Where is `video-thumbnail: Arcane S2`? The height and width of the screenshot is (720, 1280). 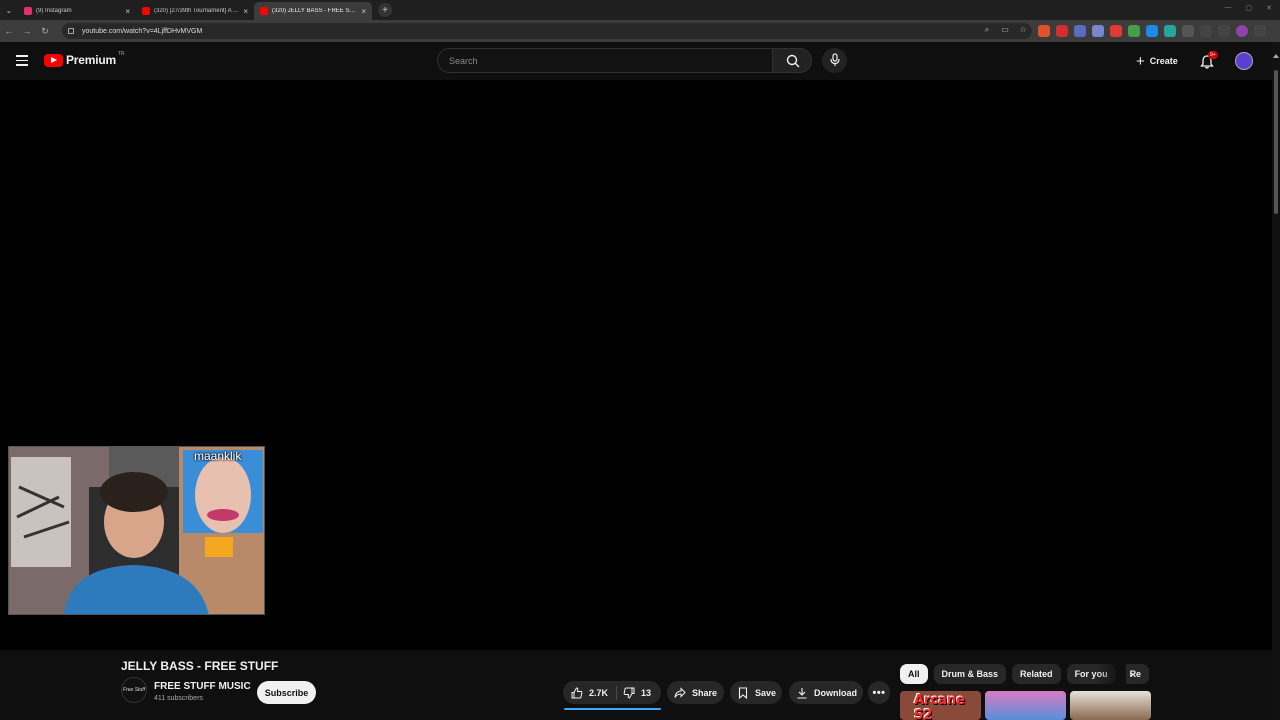 video-thumbnail: Arcane S2 is located at coordinates (940, 705).